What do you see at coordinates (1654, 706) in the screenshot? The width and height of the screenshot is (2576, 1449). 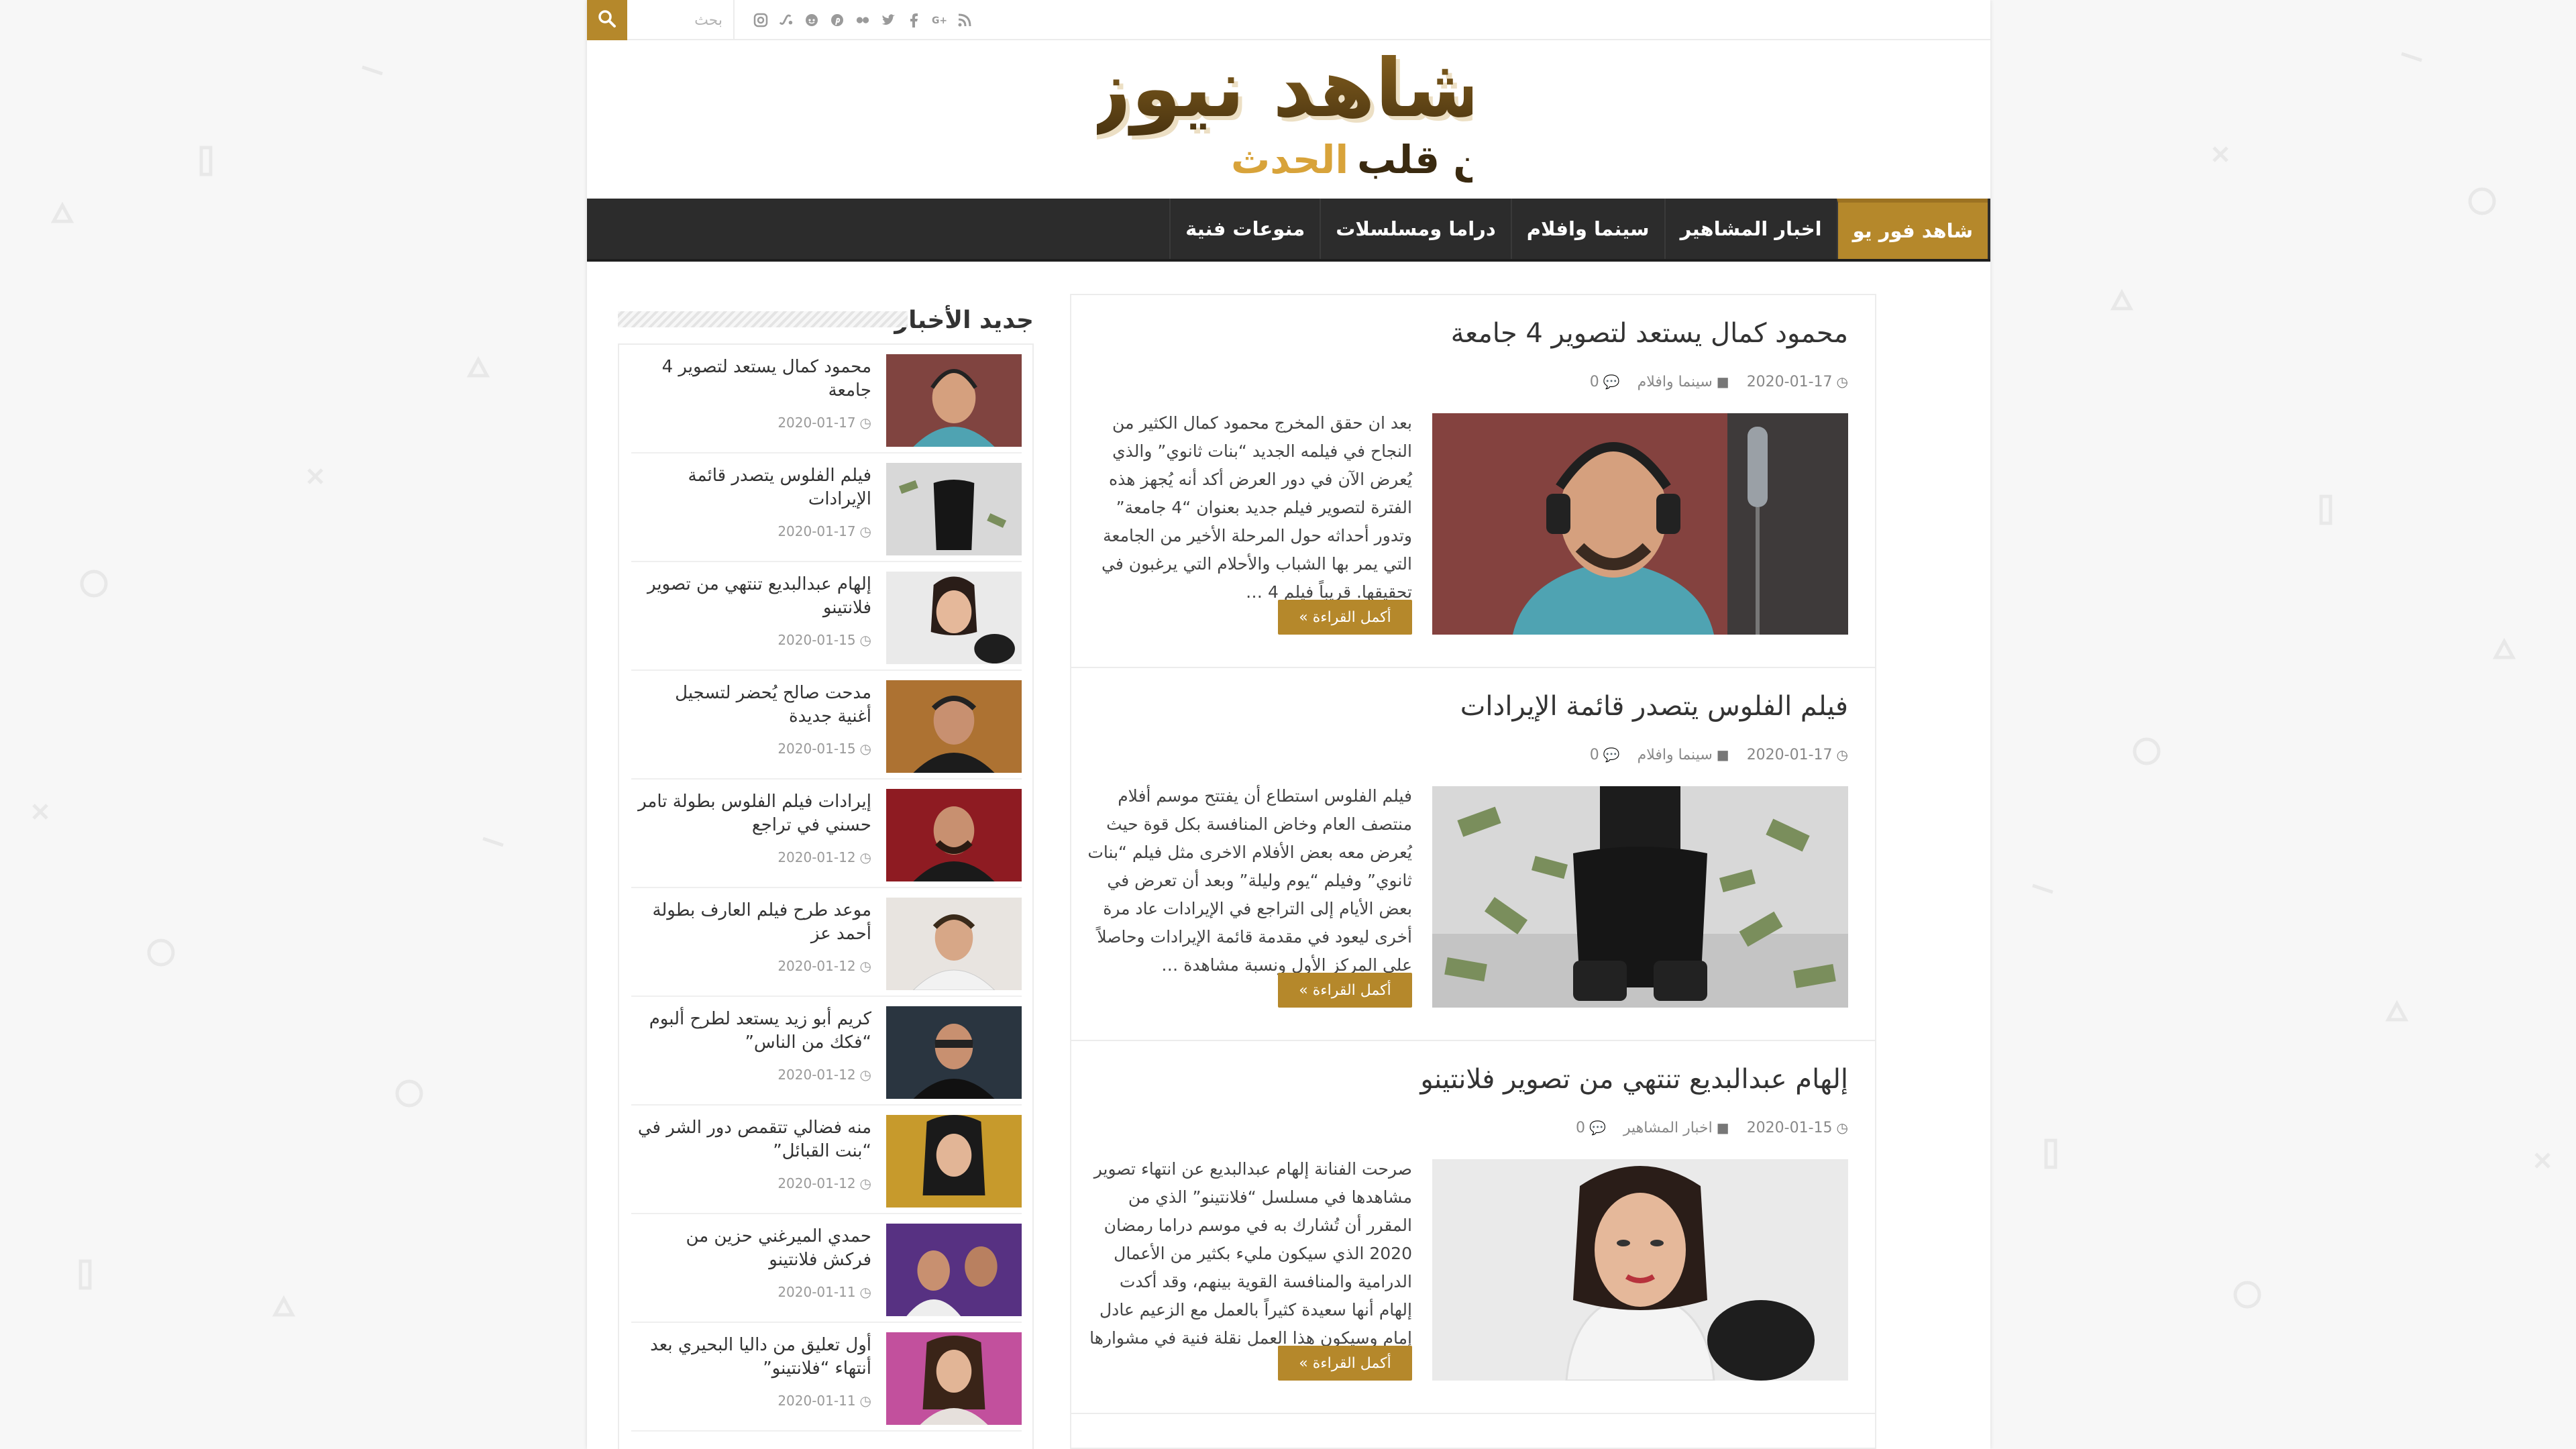 I see `post-title: فيلم الفلوس يتصدر قائمة الإيرادات` at bounding box center [1654, 706].